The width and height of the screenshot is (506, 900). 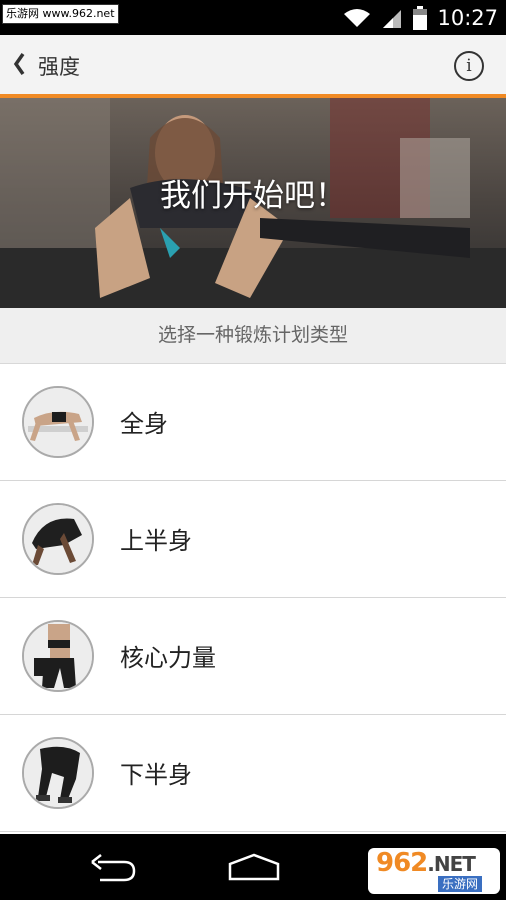 What do you see at coordinates (357, 17) in the screenshot?
I see `wifi-icon` at bounding box center [357, 17].